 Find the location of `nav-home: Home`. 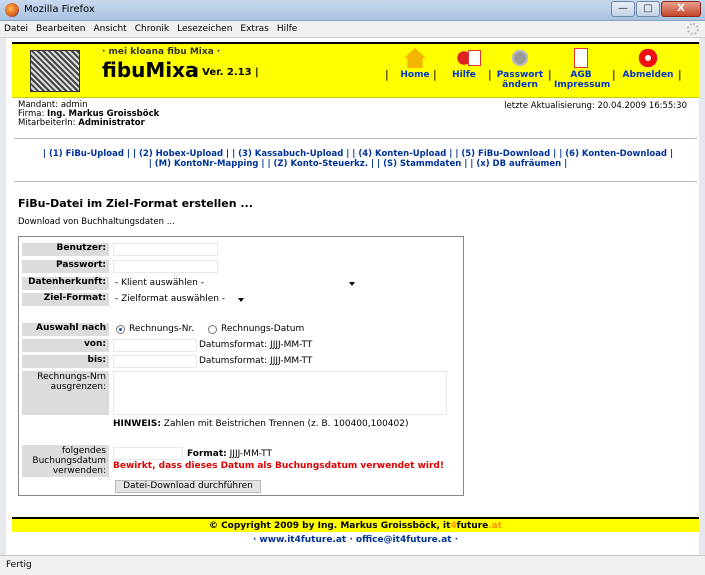

nav-home: Home is located at coordinates (415, 64).